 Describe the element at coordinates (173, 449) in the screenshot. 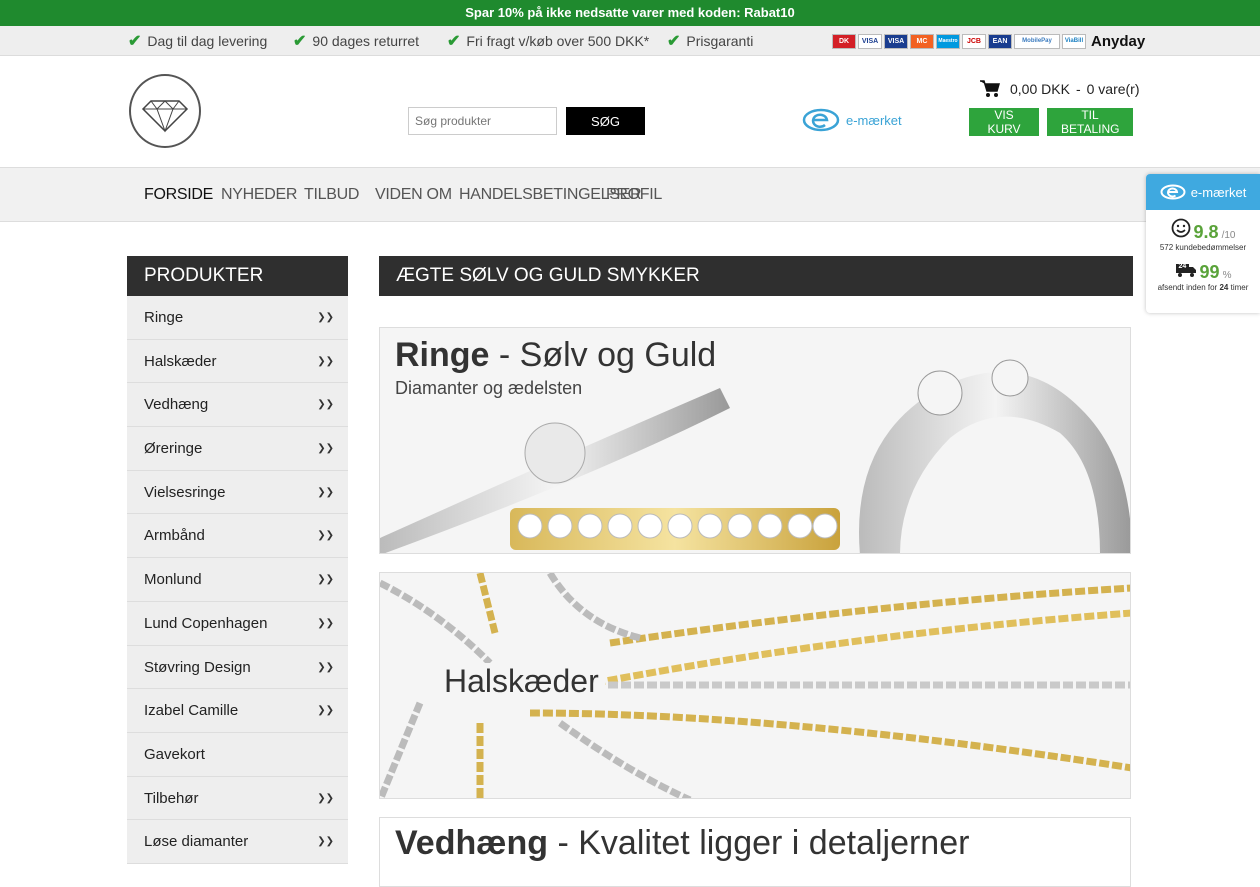

I see `sidebar-item-label: Øreringe` at that location.